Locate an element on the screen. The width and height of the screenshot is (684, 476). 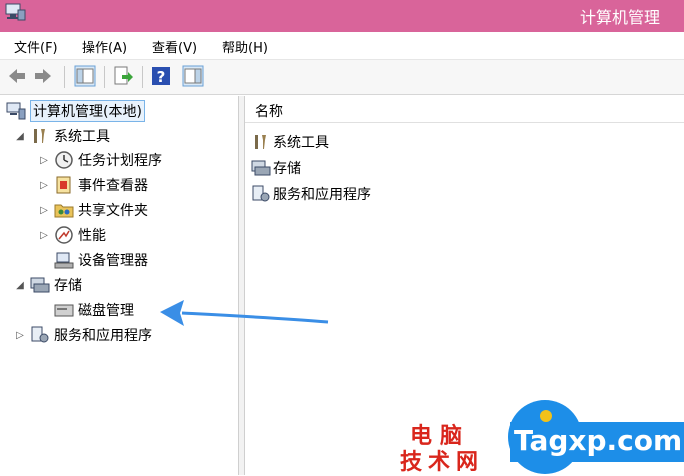
watermark: 电脑 技术网 Tagxp.com is located at coordinates (537, 437).